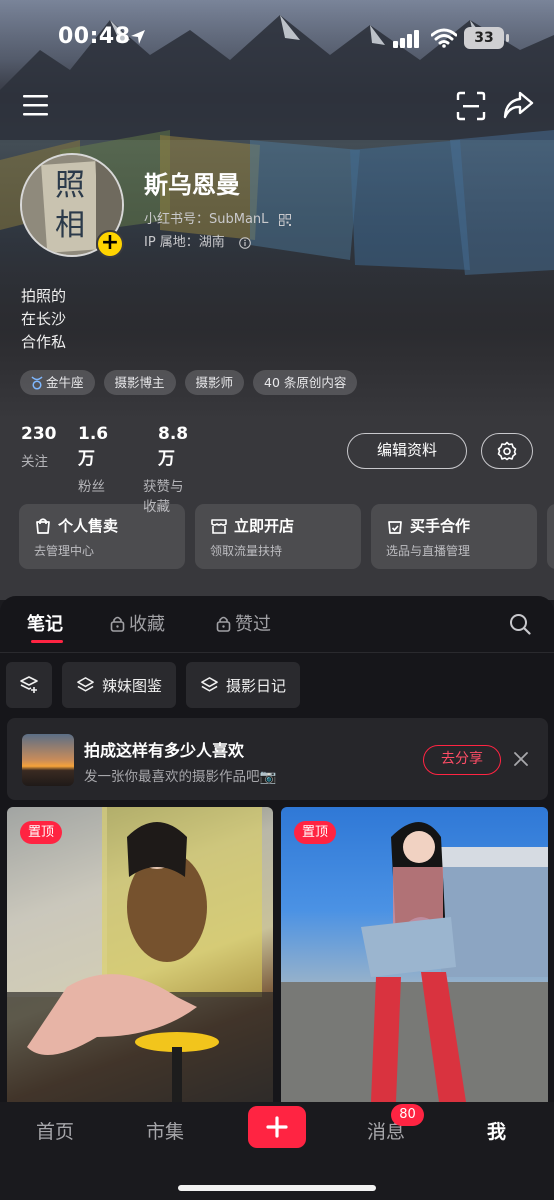 This screenshot has width=554, height=1200. Describe the element at coordinates (47, 641) in the screenshot. I see `active-tab-indicator` at that location.